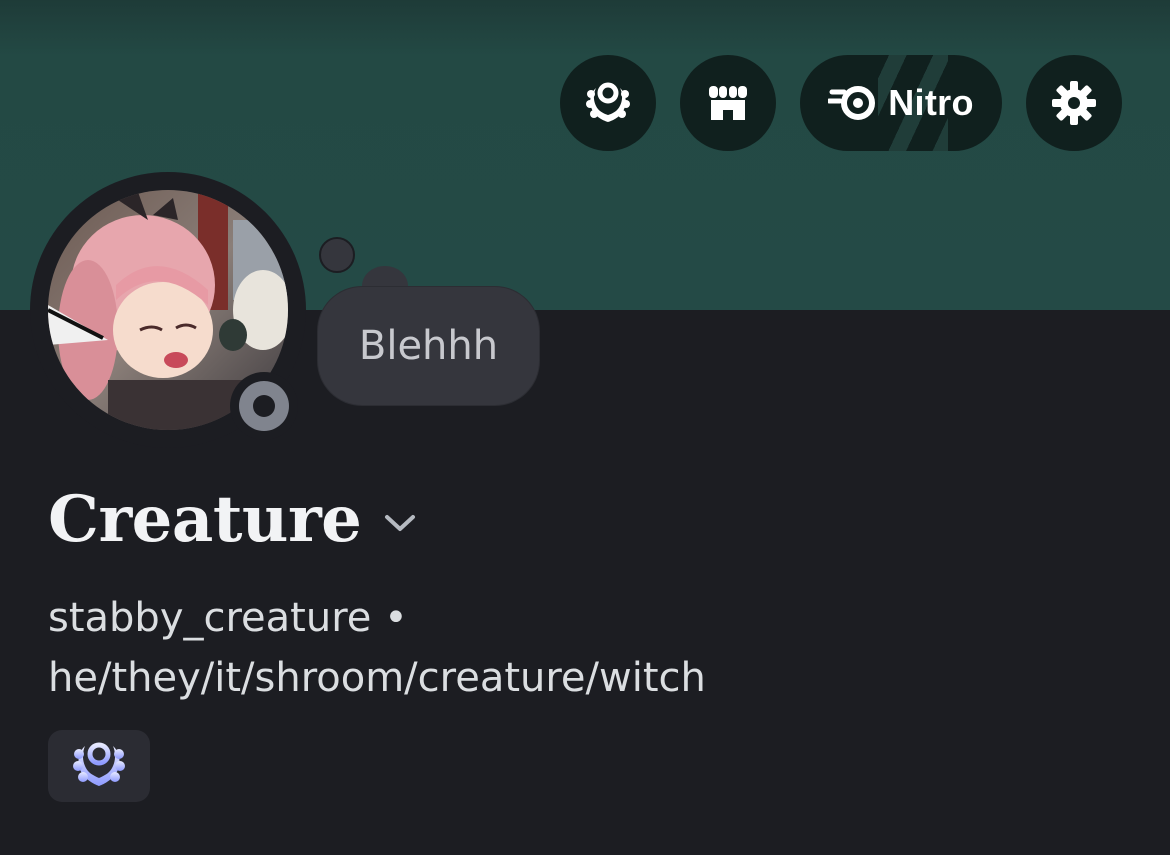  Describe the element at coordinates (400, 525) in the screenshot. I see `chevron-down-icon` at that location.